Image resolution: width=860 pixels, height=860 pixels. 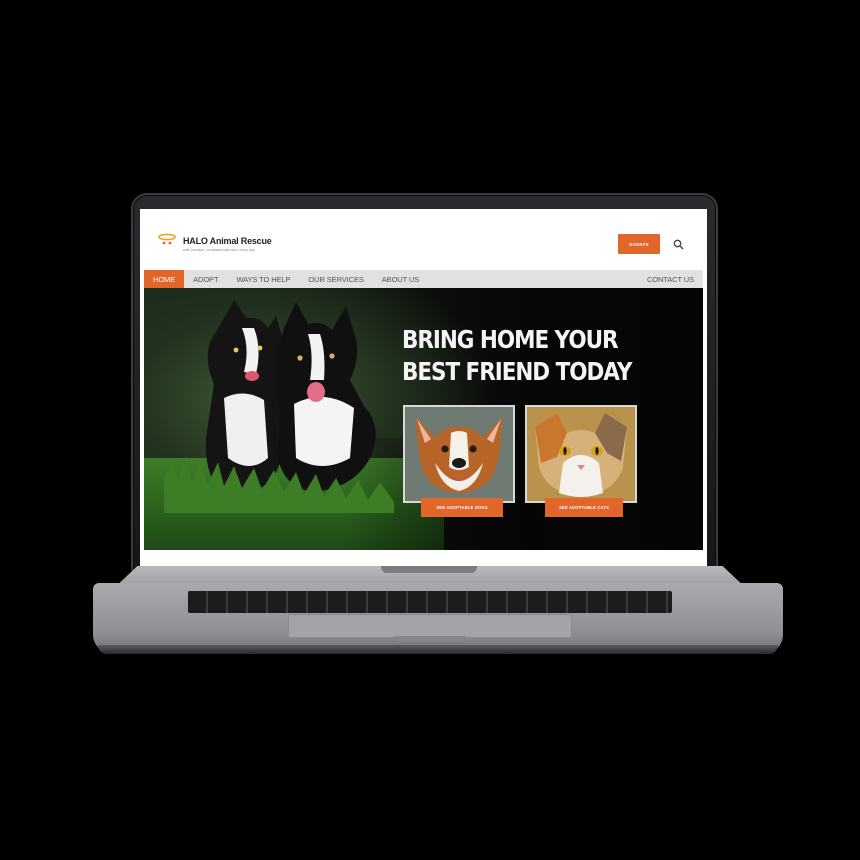 What do you see at coordinates (335, 279) in the screenshot?
I see `nav-item-our-services: OUR SERVICES` at bounding box center [335, 279].